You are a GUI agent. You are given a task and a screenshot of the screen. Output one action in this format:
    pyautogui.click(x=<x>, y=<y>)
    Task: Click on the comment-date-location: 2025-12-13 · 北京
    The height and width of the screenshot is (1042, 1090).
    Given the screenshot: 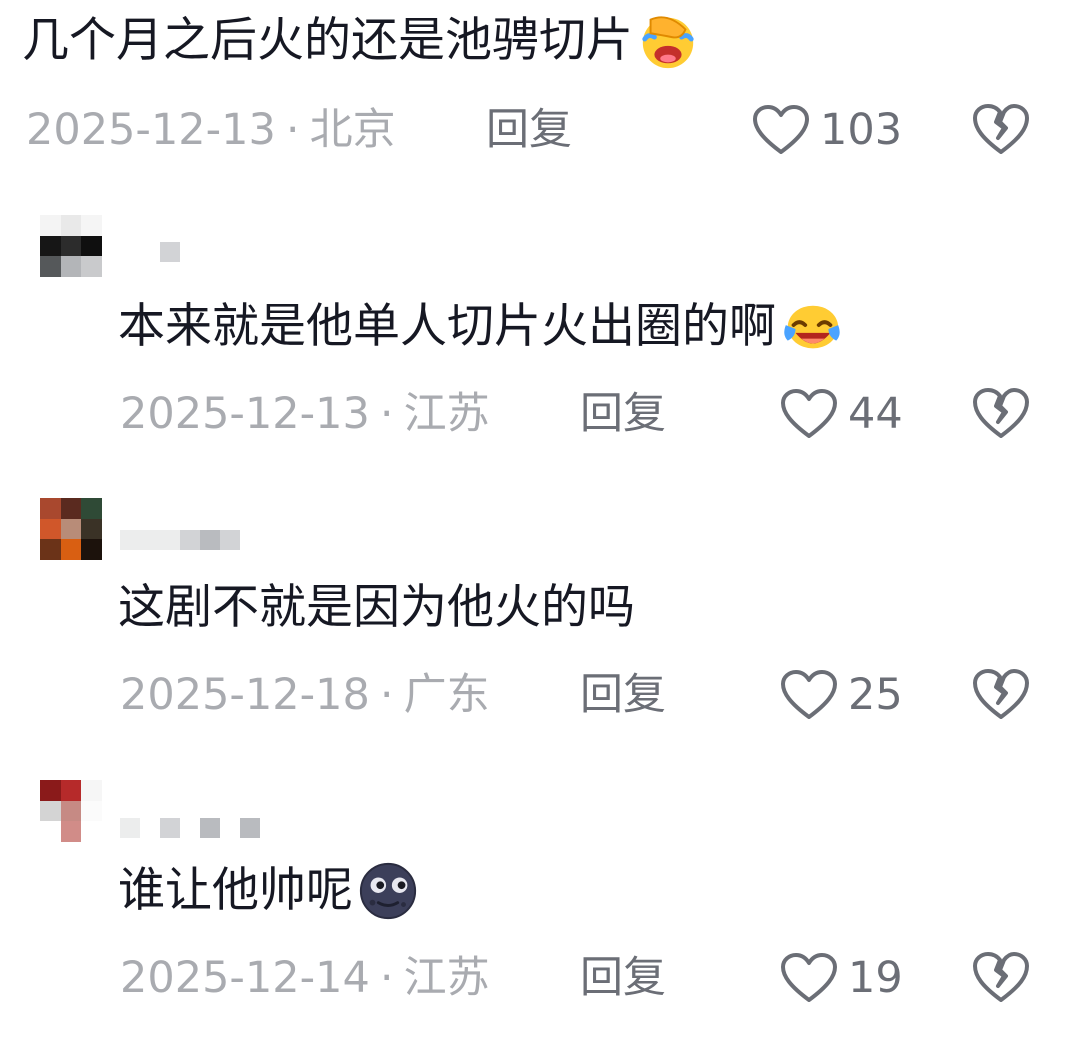 What is the action you would take?
    pyautogui.click(x=211, y=130)
    